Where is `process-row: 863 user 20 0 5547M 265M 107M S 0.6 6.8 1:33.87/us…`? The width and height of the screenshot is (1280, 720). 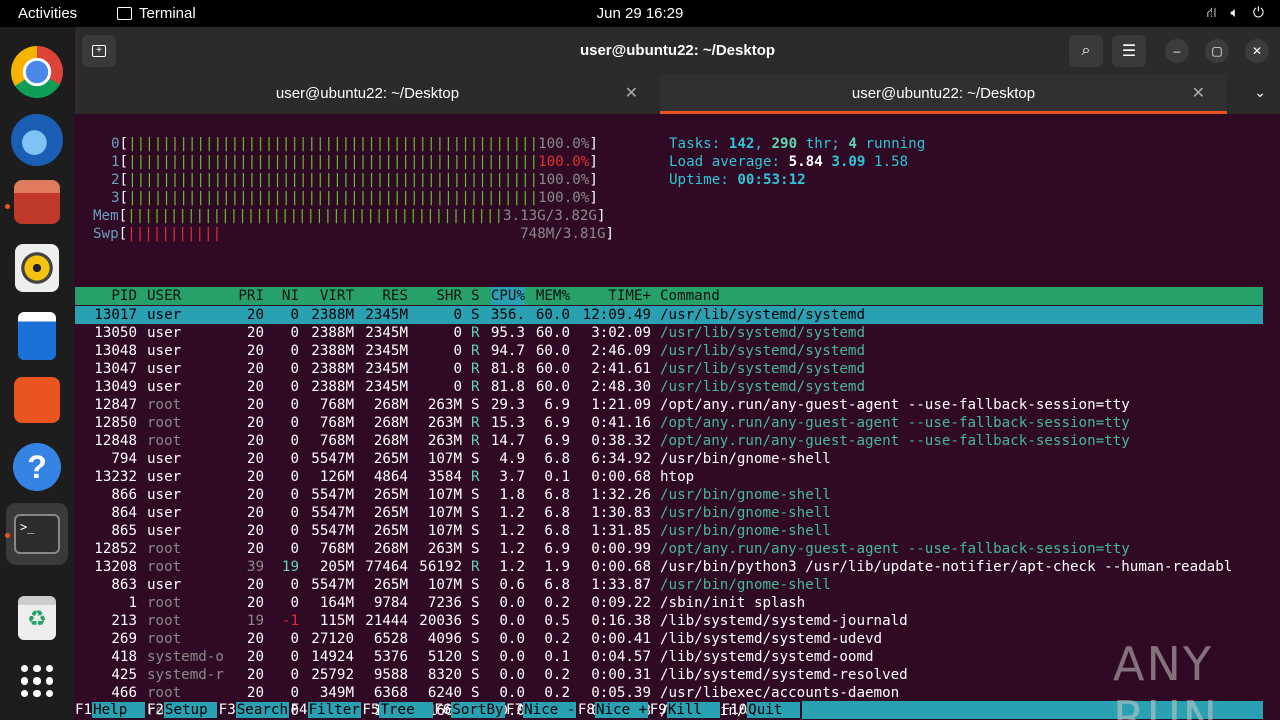
process-row: 863 user 20 0 5547M 265M 107M S 0.6 6.8 1:33.87/us… is located at coordinates (669, 585).